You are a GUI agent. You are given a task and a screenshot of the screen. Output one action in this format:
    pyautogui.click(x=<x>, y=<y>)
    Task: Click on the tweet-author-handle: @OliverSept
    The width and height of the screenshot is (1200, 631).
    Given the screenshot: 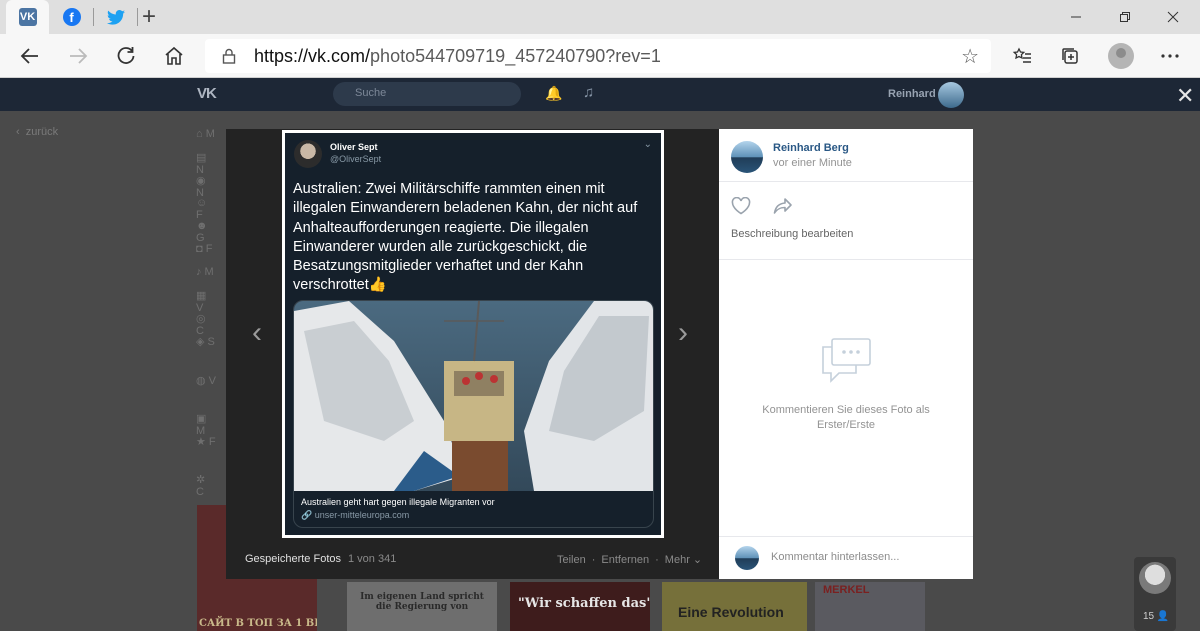 What is the action you would take?
    pyautogui.click(x=356, y=159)
    